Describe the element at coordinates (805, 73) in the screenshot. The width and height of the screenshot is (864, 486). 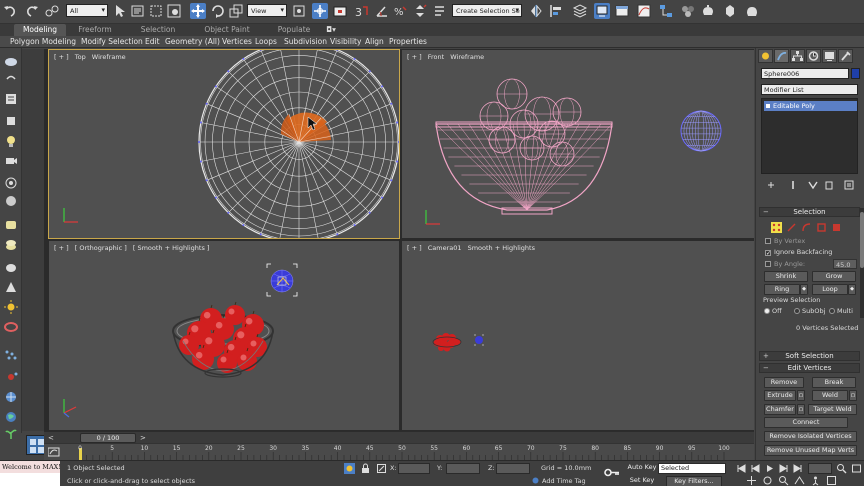
I see `object-name-field: Sphere006` at that location.